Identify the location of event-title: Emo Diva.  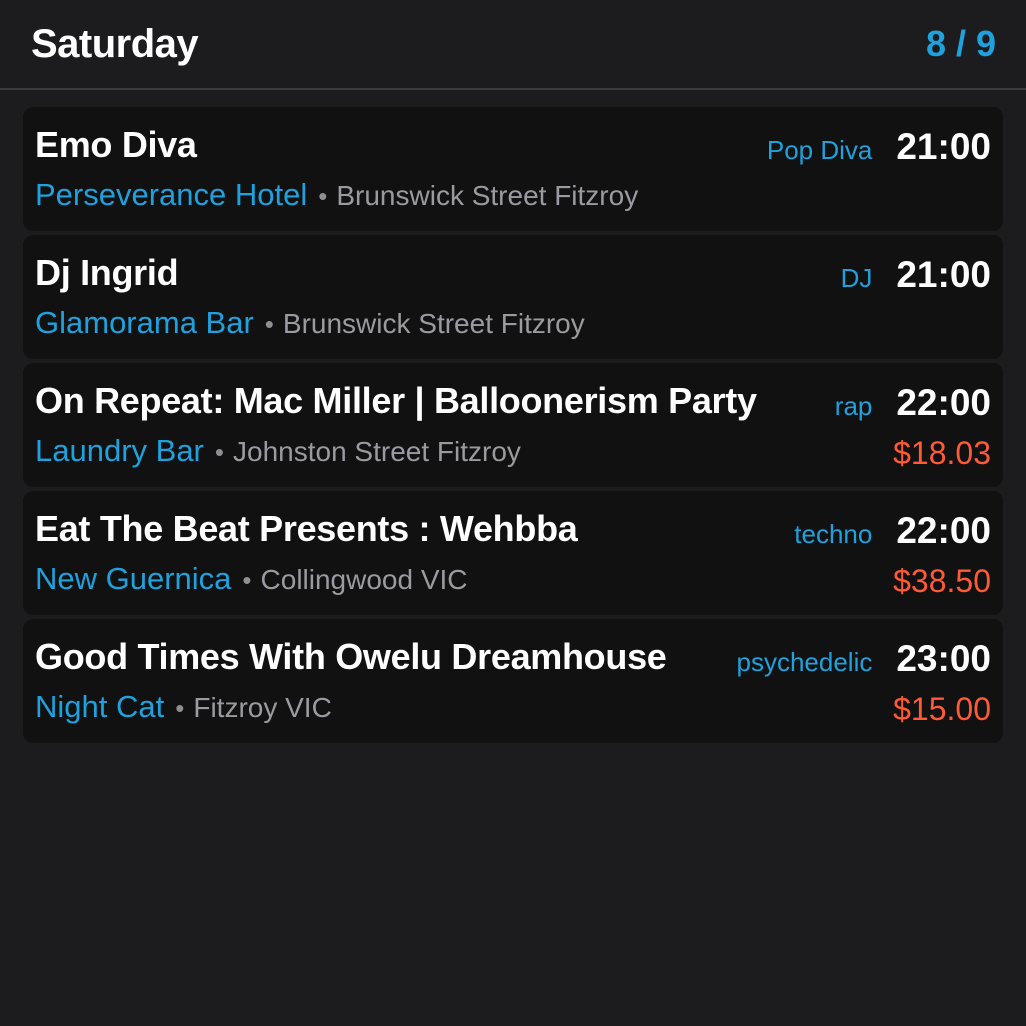
(116, 144).